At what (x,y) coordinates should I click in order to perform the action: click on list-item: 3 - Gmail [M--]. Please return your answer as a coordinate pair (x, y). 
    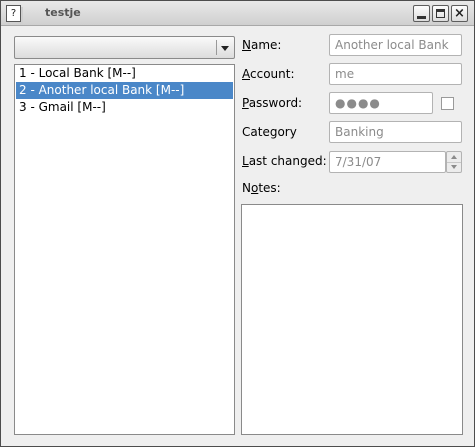
    Looking at the image, I should click on (124, 107).